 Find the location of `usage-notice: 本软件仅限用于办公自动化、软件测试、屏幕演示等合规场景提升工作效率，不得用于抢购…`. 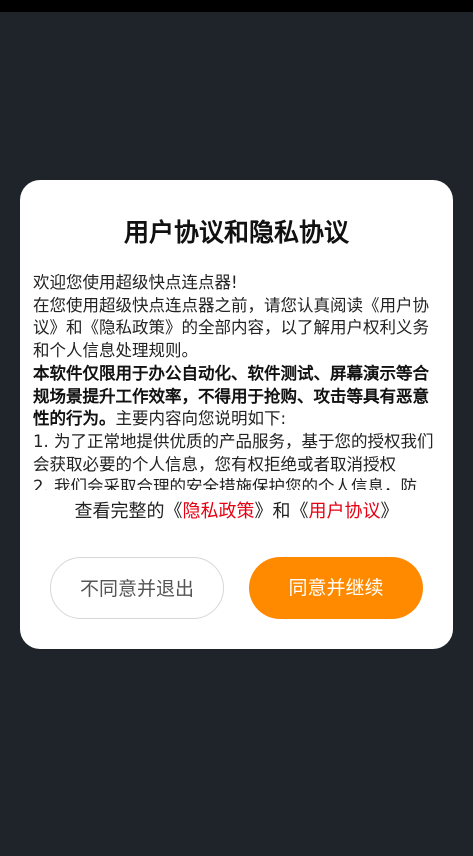

usage-notice: 本软件仅限用于办公自动化、软件测试、屏幕演示等合规场景提升工作效率，不得用于抢购… is located at coordinates (238, 397).